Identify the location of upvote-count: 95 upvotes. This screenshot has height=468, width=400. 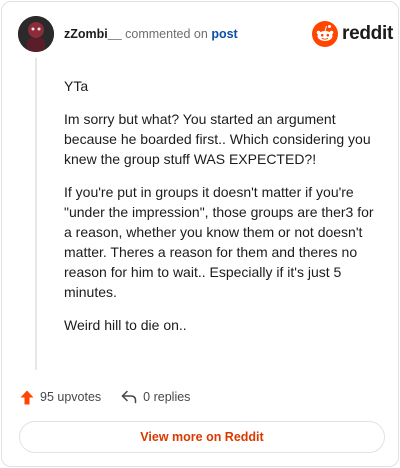
(71, 397).